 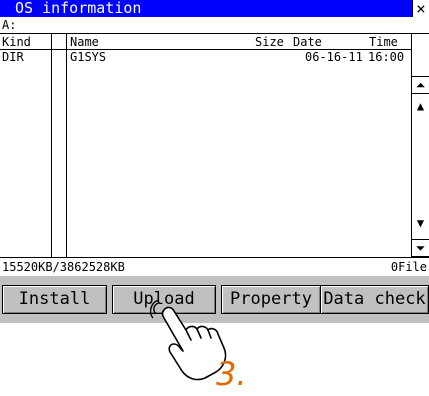 I want to click on row-date: 06-16-11, so click(x=334, y=57).